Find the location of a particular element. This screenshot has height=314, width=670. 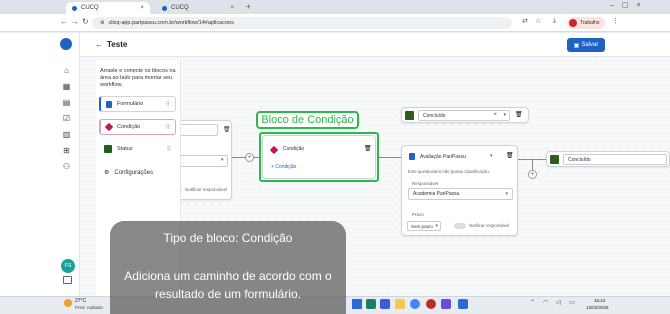

clock-time: 16:24 is located at coordinates (600, 300).